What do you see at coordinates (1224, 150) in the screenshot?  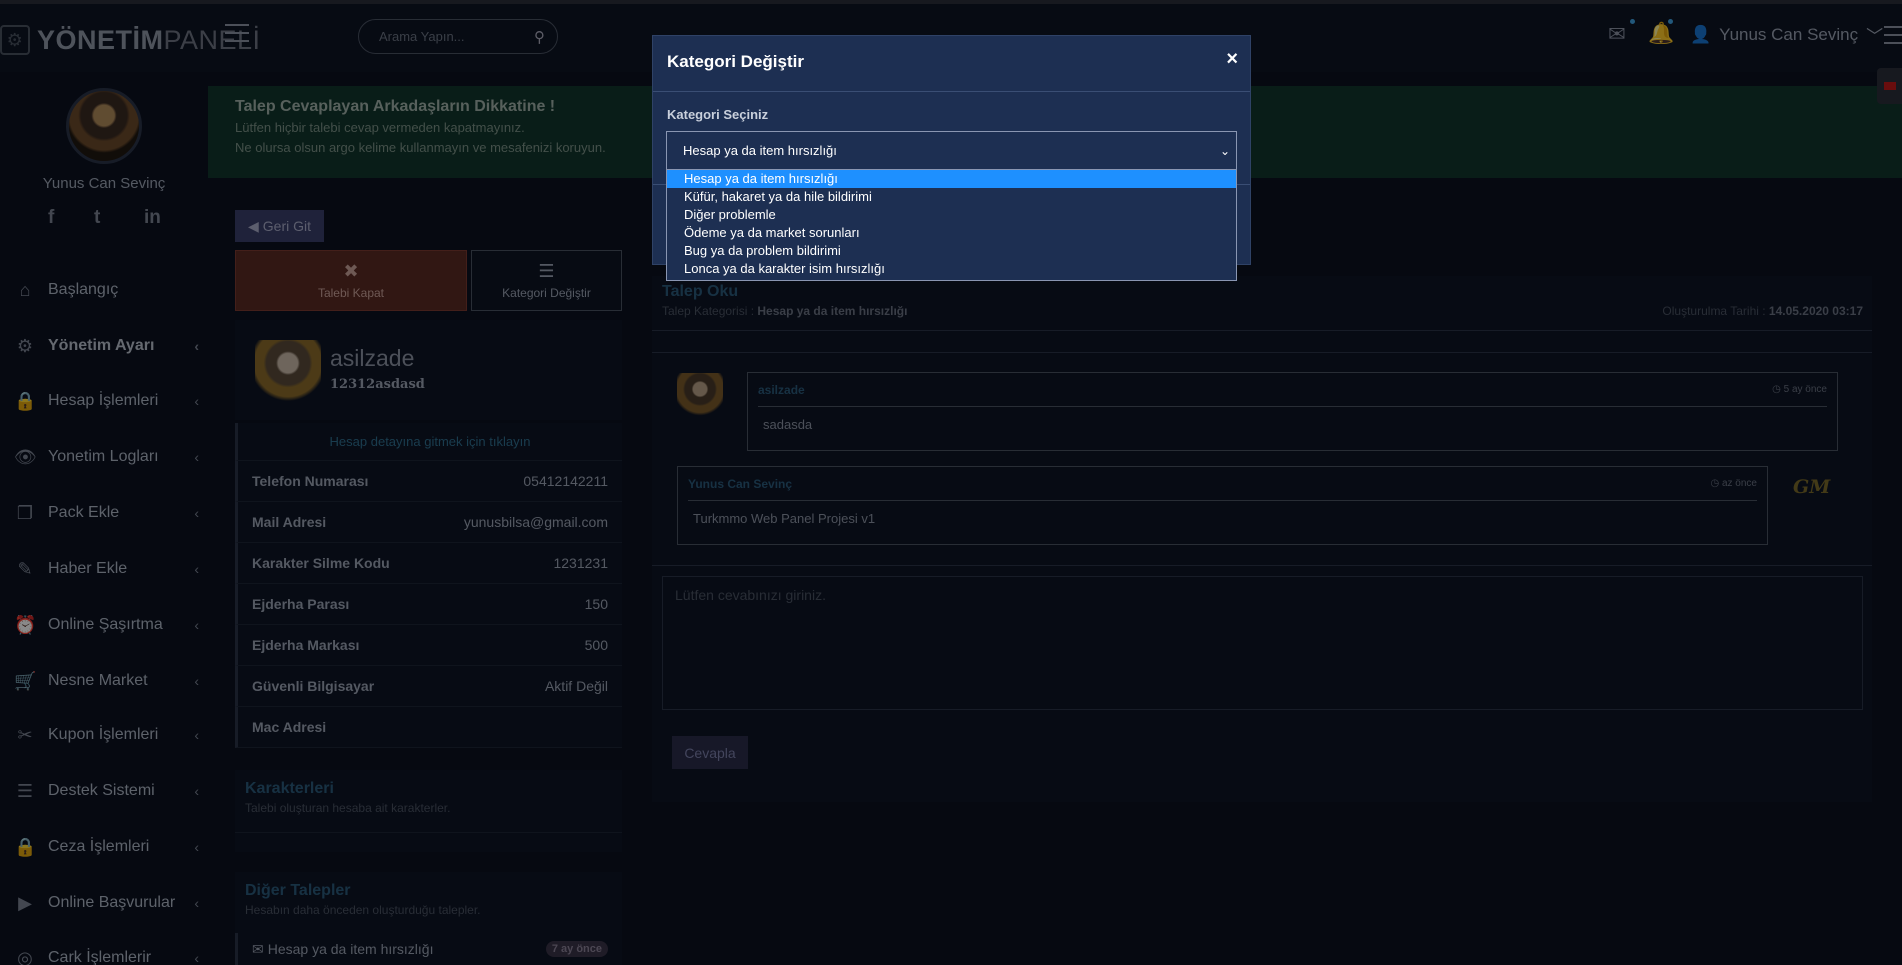 I see `chevron-down-icon: ⌄` at bounding box center [1224, 150].